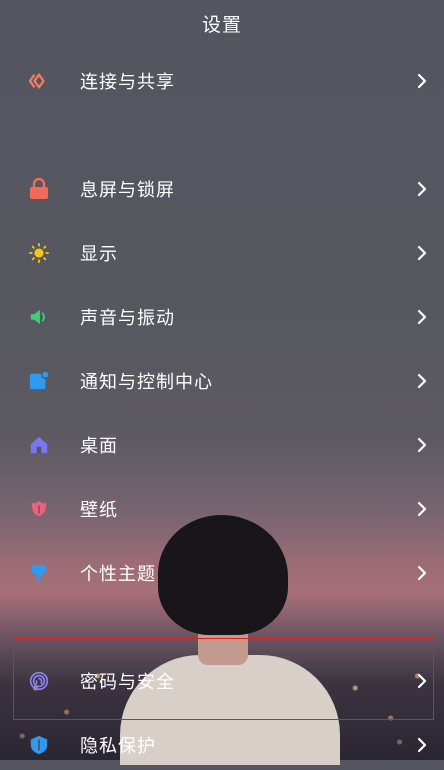 The height and width of the screenshot is (770, 444). I want to click on settings-item-label: 壁纸, so click(99, 510).